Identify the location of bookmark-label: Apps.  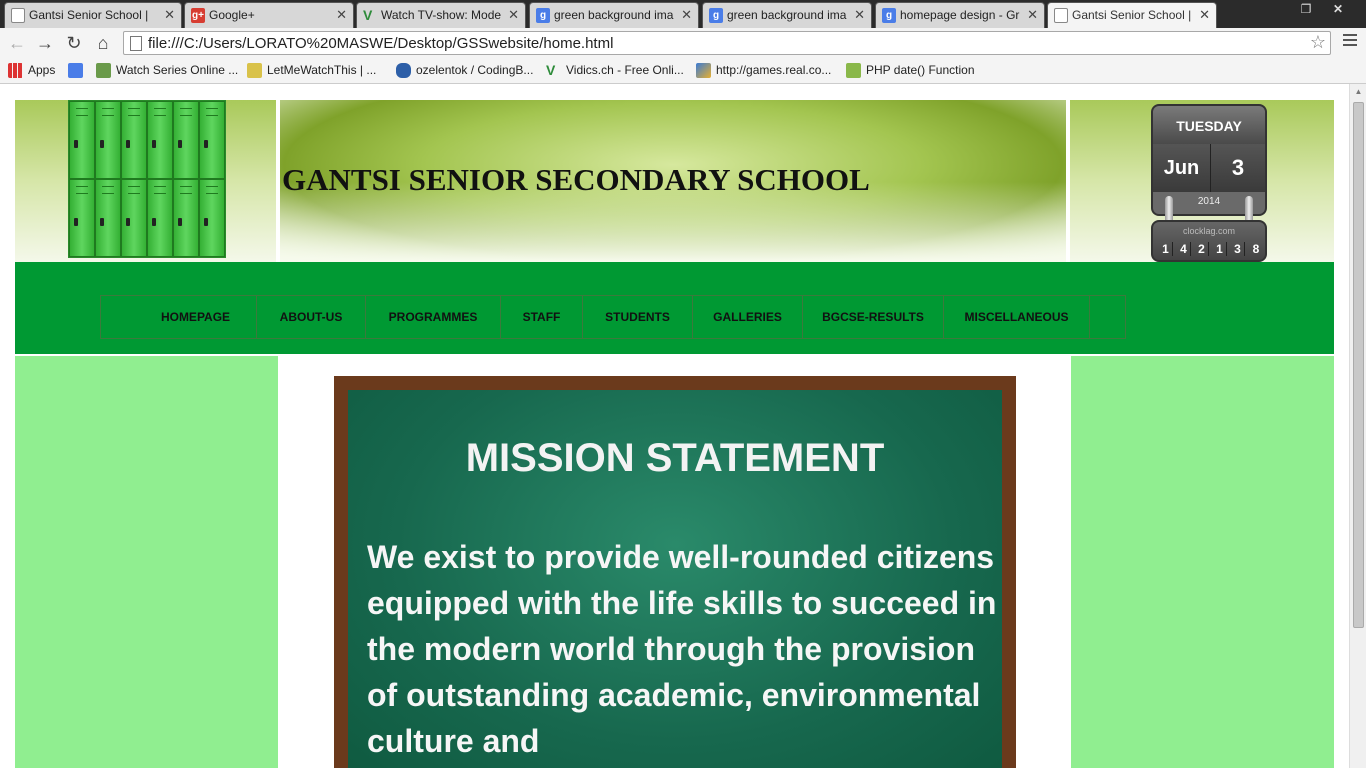
(42, 70).